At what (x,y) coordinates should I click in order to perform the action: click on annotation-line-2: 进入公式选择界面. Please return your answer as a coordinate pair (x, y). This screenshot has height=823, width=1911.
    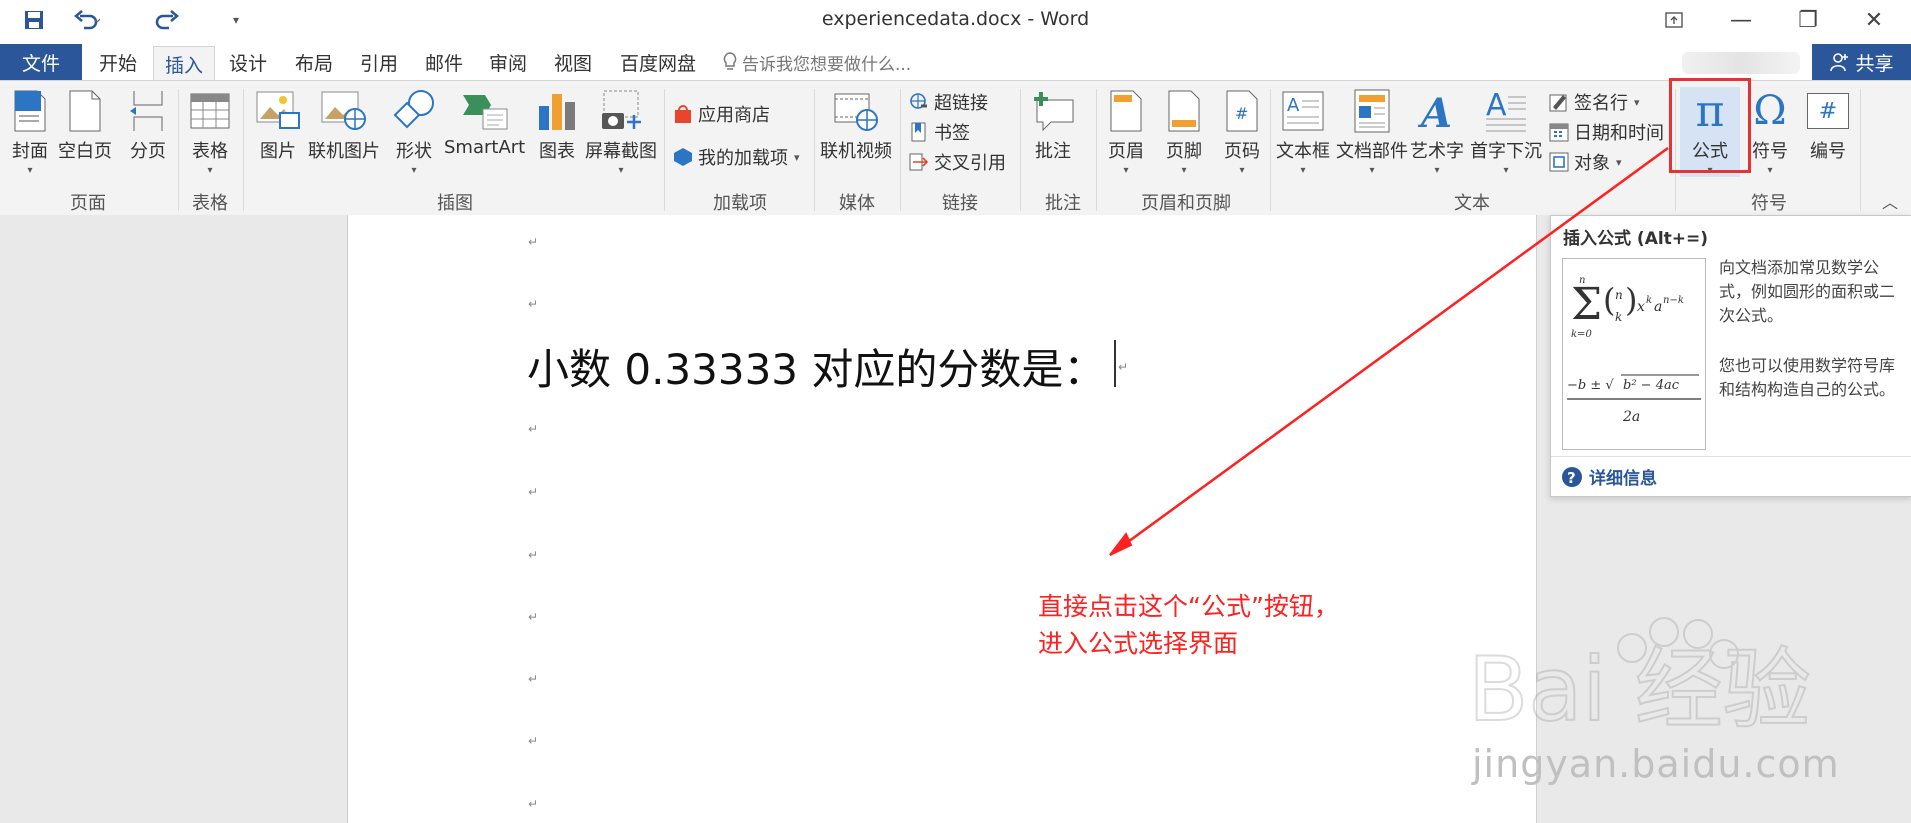
    Looking at the image, I should click on (1138, 643).